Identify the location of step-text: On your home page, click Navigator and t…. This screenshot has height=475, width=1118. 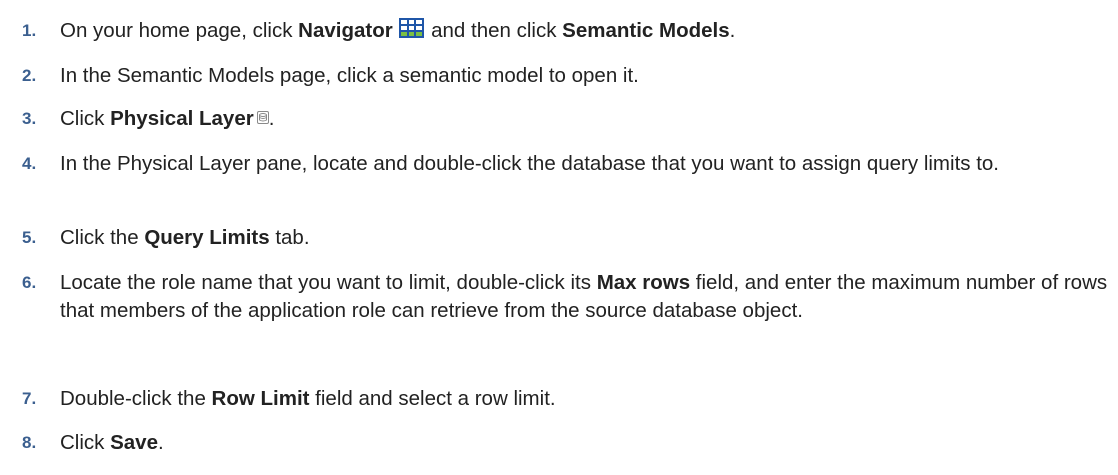
(580, 31).